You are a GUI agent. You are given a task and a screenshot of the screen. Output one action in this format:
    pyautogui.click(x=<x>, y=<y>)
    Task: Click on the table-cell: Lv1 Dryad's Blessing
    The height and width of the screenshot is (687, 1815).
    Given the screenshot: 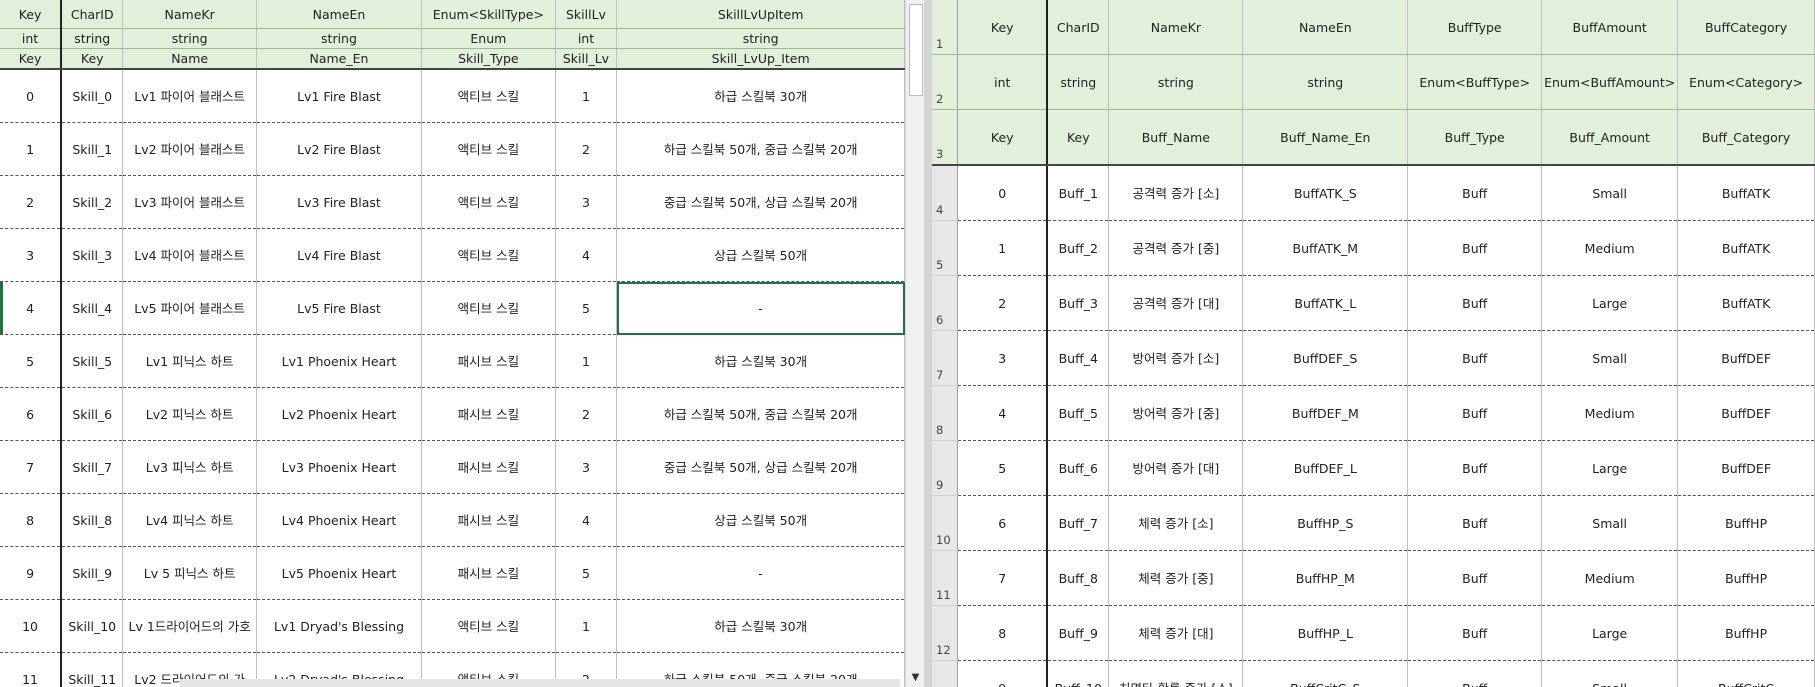 What is the action you would take?
    pyautogui.click(x=339, y=626)
    